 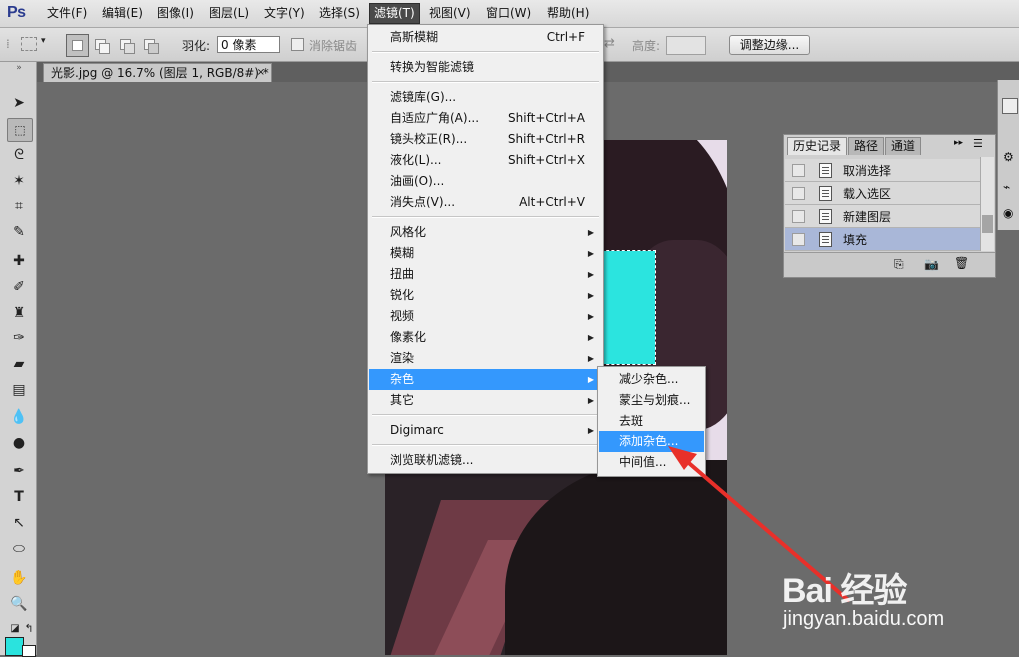 What do you see at coordinates (157, 72) in the screenshot?
I see `document-tab: 光影.jpg @ 16.7% (图层 1, RGB/8#) * ×` at bounding box center [157, 72].